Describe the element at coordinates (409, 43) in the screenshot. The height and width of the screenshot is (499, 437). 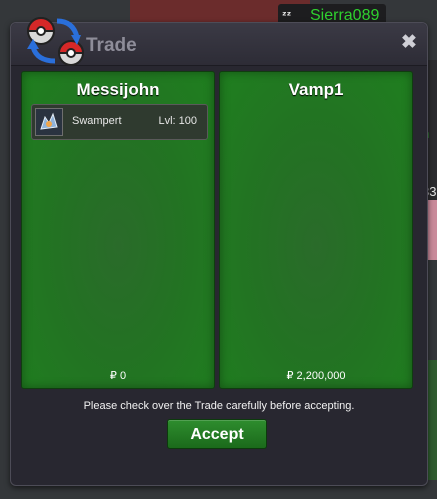
I see `close-icon: ✖` at that location.